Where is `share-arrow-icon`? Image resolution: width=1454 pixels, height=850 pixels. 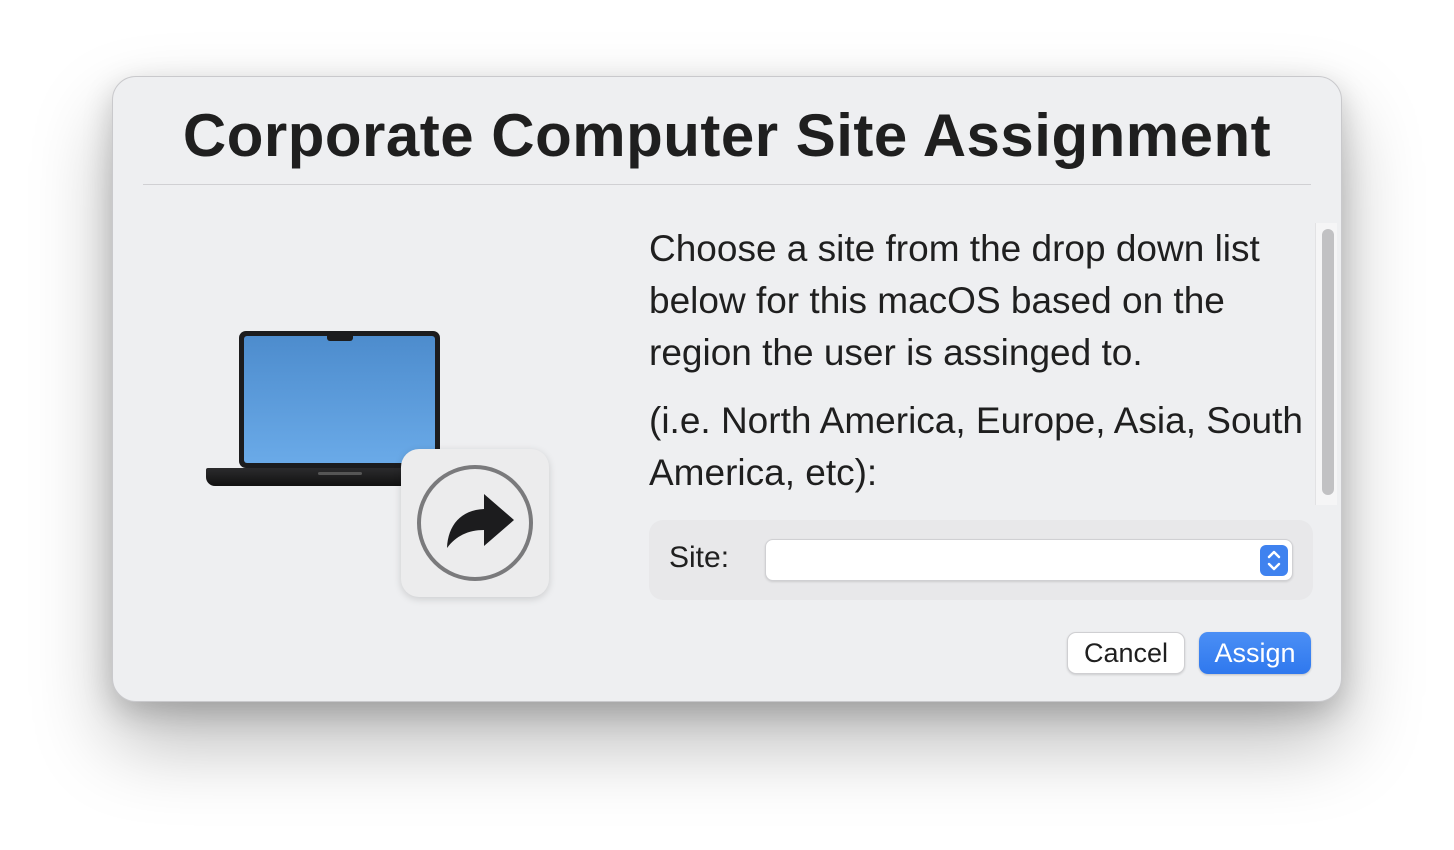
share-arrow-icon is located at coordinates (475, 523).